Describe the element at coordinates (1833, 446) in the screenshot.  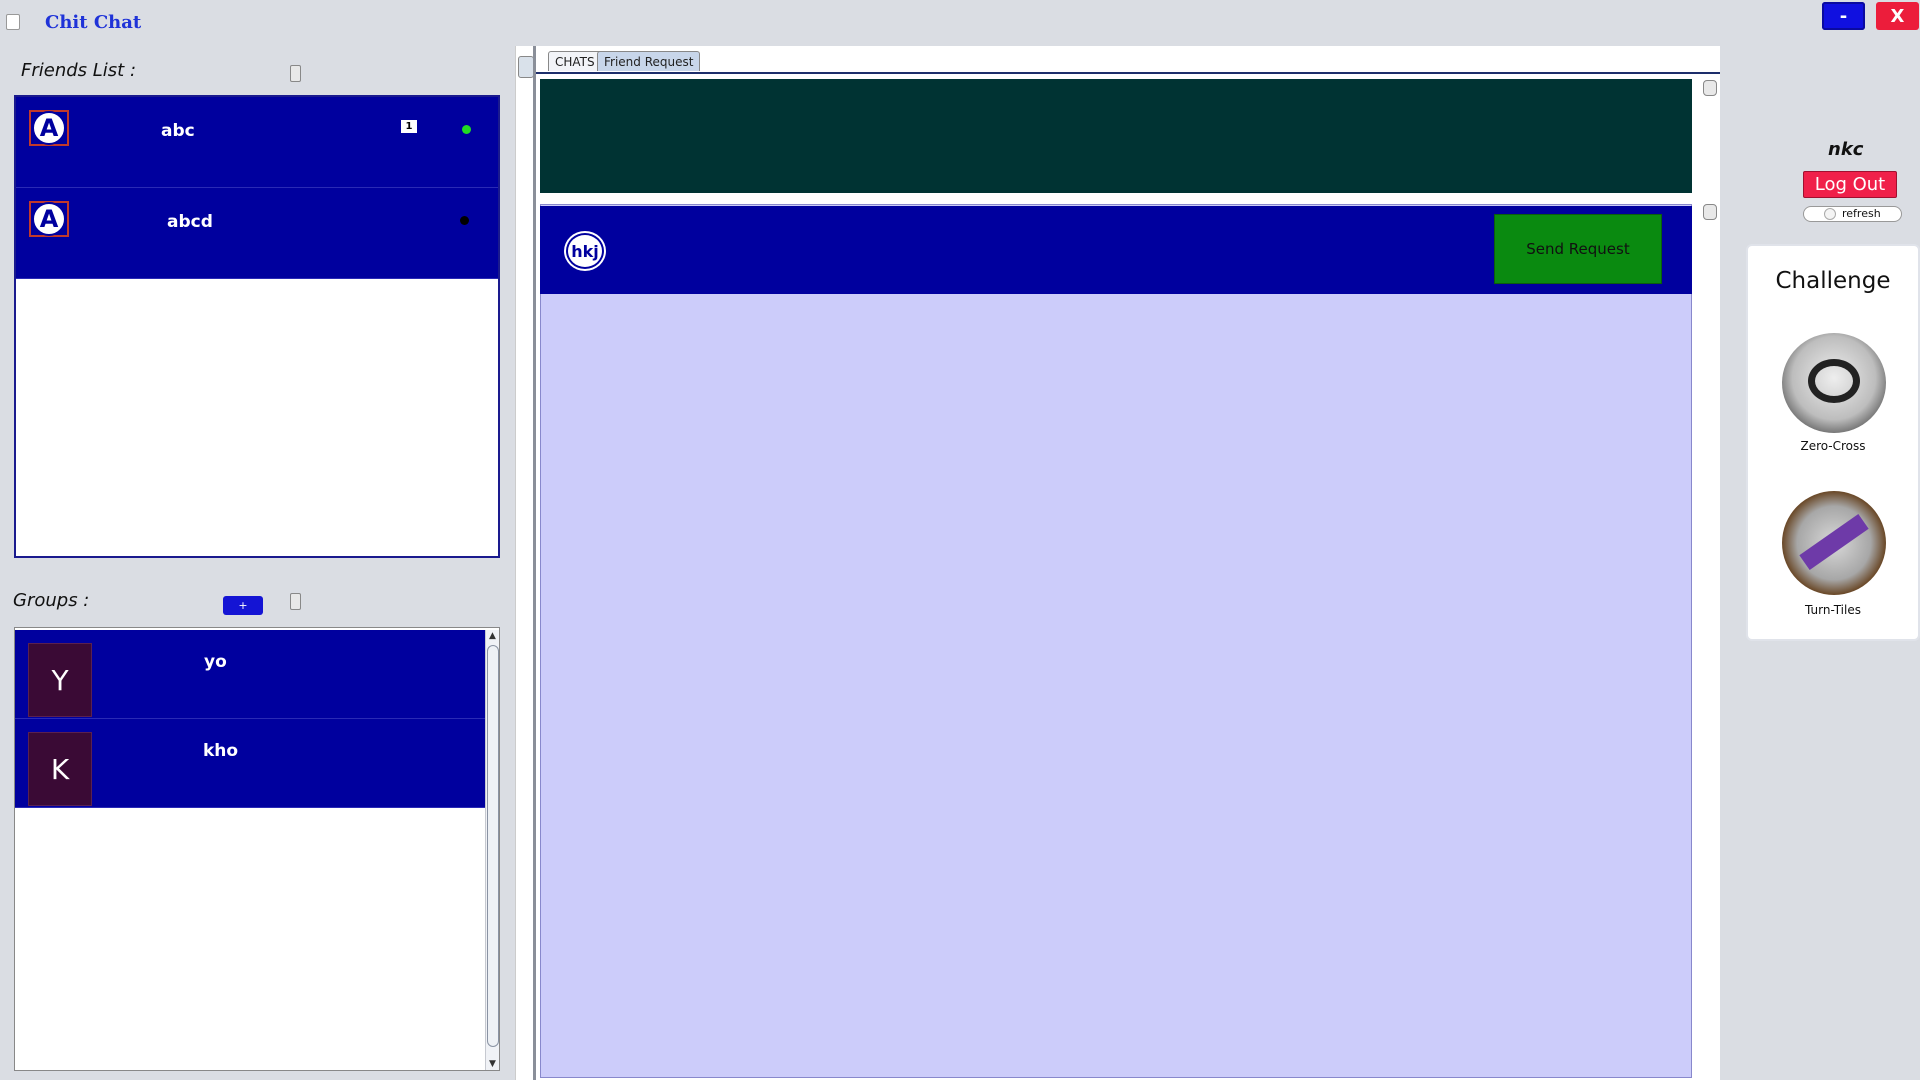
I see `zero-cross-label: Zero-Cross` at that location.